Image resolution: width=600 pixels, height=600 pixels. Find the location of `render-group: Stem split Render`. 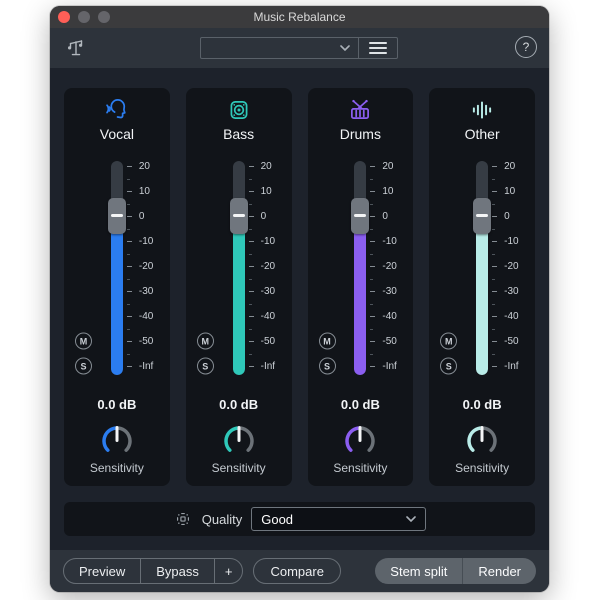

render-group: Stem split Render is located at coordinates (455, 571).